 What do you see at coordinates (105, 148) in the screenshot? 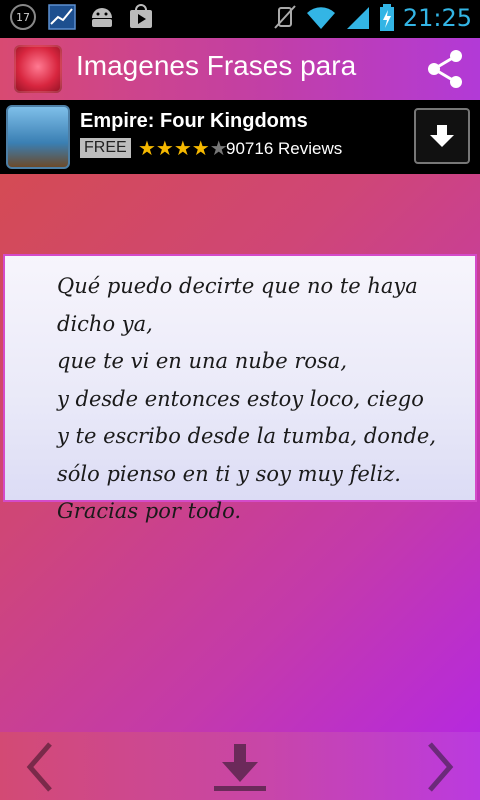
I see `ad-price-badge: FREE` at bounding box center [105, 148].